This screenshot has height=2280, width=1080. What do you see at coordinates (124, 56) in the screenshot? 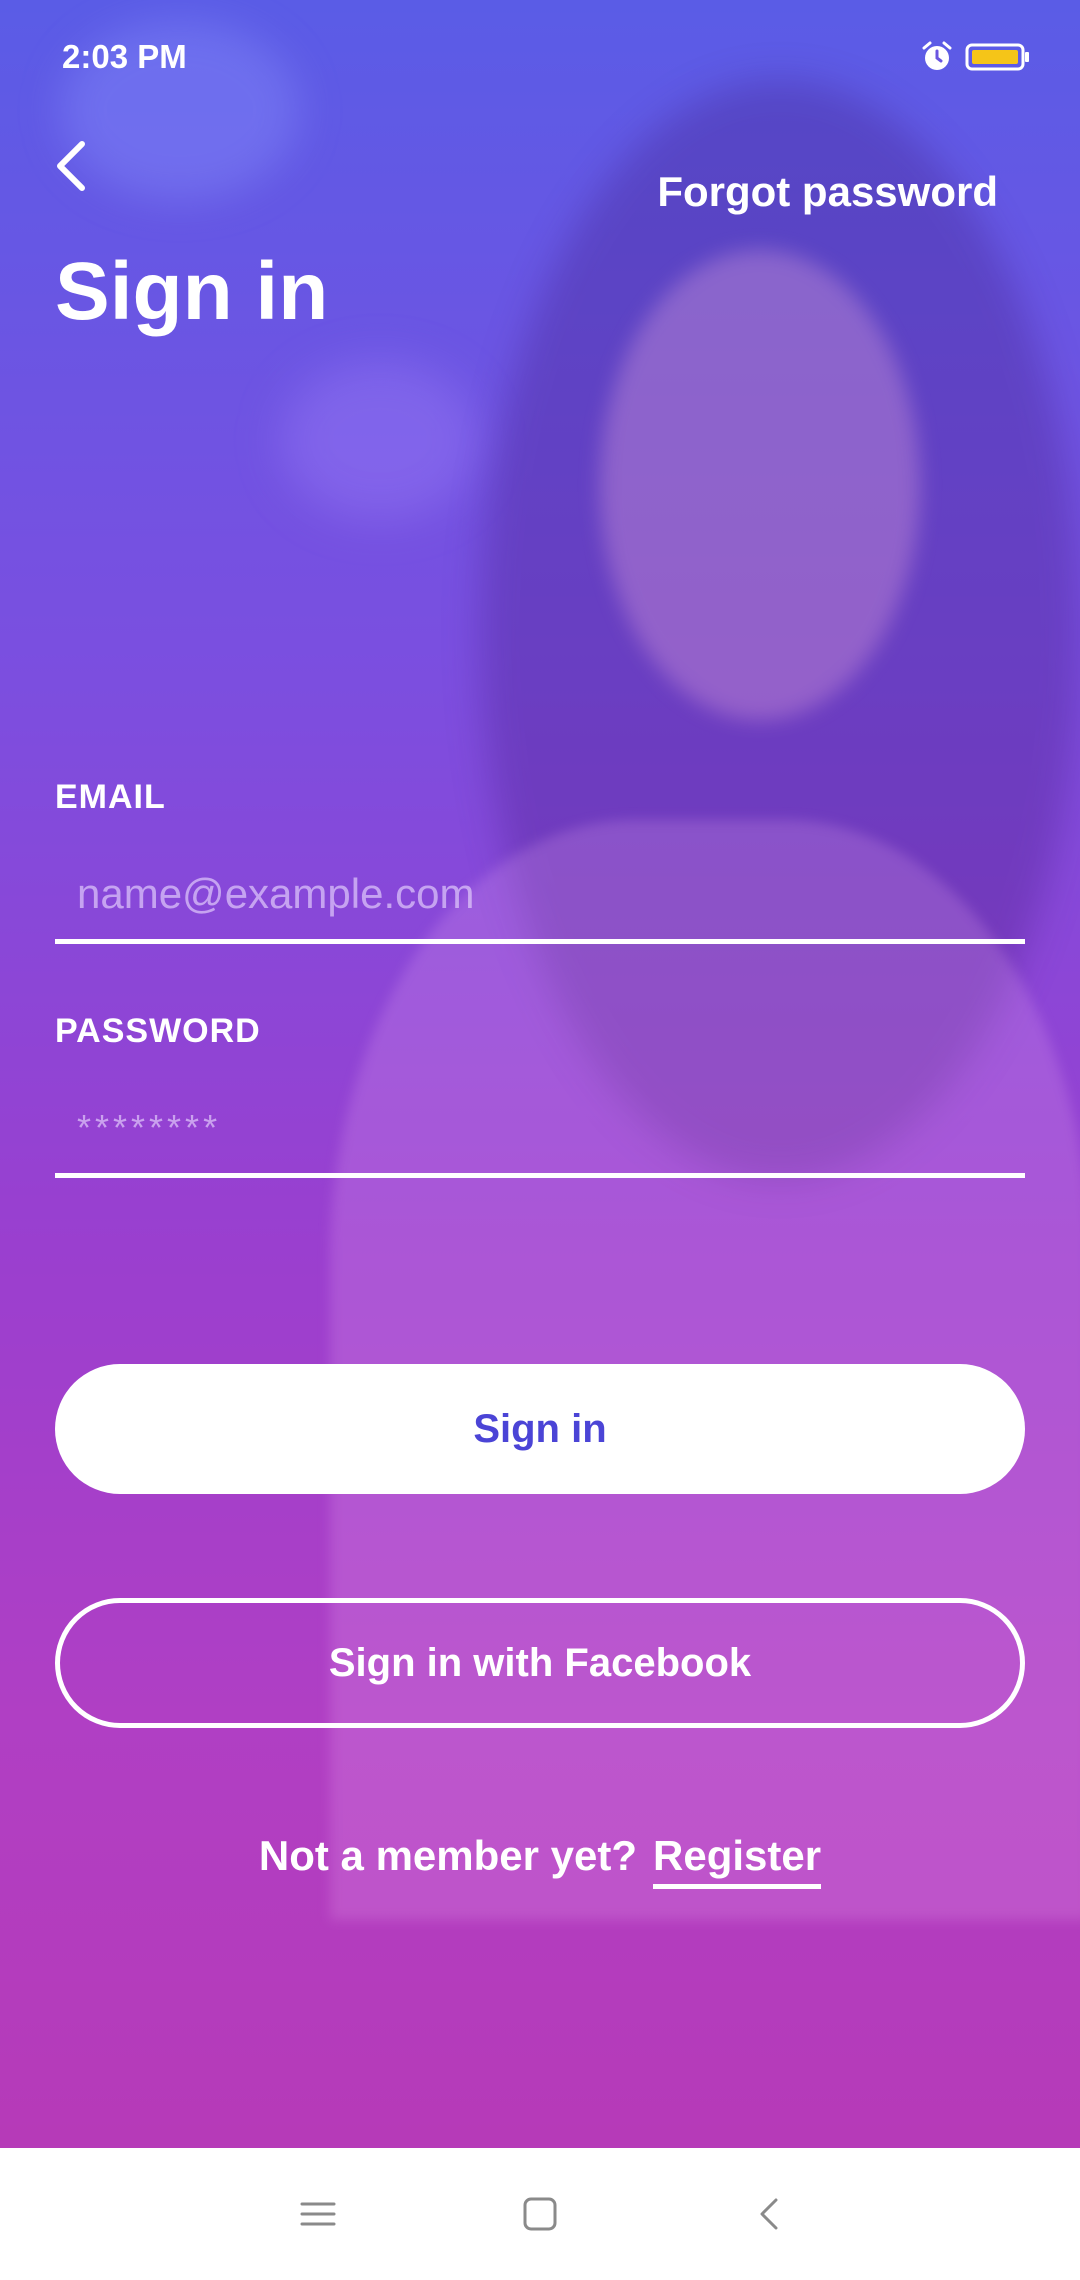
I see `status-time: 2:03 PM` at bounding box center [124, 56].